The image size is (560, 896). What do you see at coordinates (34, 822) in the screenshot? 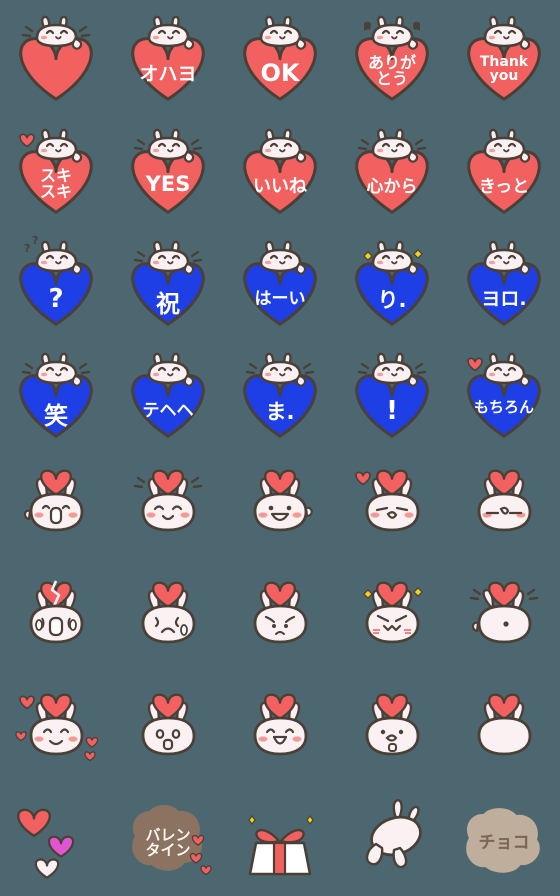
I see `heart-red` at bounding box center [34, 822].